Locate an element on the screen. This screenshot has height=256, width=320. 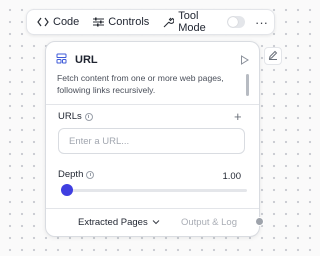
urls-field-label: URLs is located at coordinates (75, 116).